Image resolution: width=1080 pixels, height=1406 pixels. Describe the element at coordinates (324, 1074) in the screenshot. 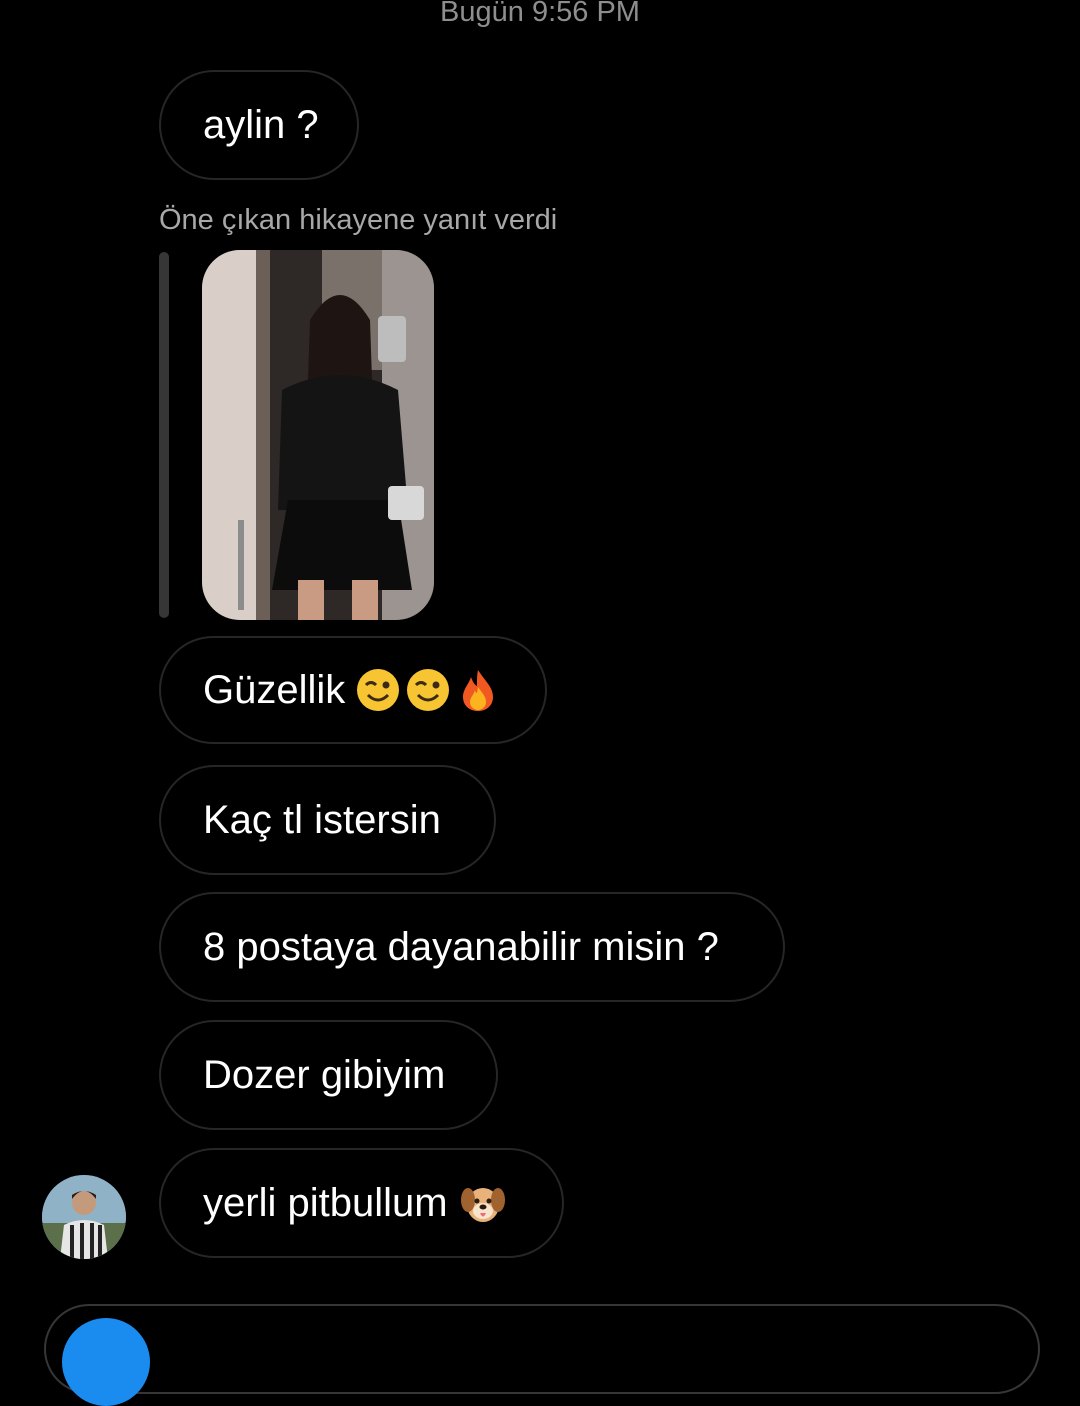

I see `message-text: Dozer gibiyim` at that location.